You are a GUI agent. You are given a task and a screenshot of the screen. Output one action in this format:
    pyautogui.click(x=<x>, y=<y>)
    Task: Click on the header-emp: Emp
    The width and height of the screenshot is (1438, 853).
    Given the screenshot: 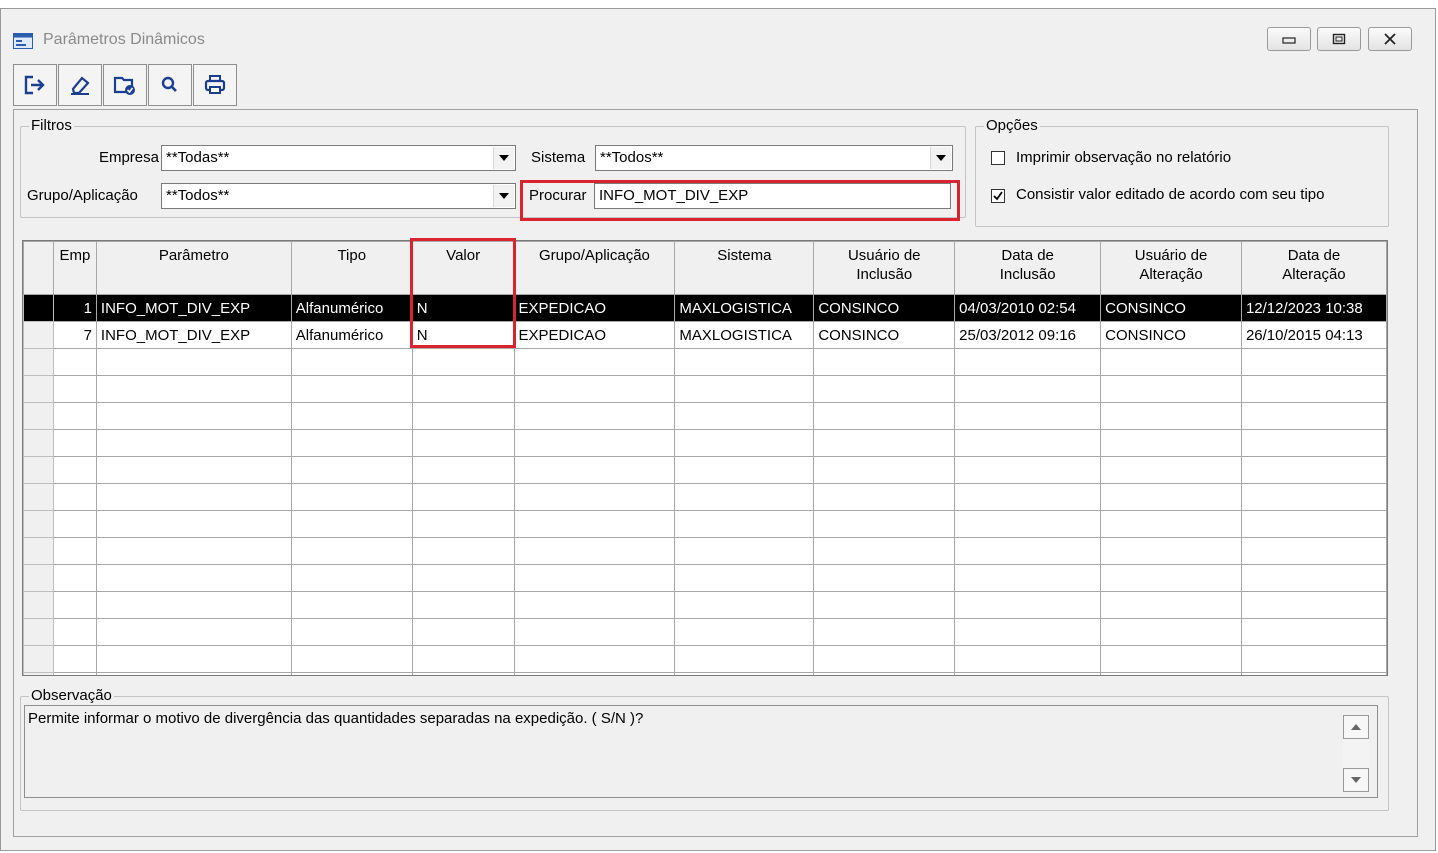 What is the action you would take?
    pyautogui.click(x=74, y=268)
    